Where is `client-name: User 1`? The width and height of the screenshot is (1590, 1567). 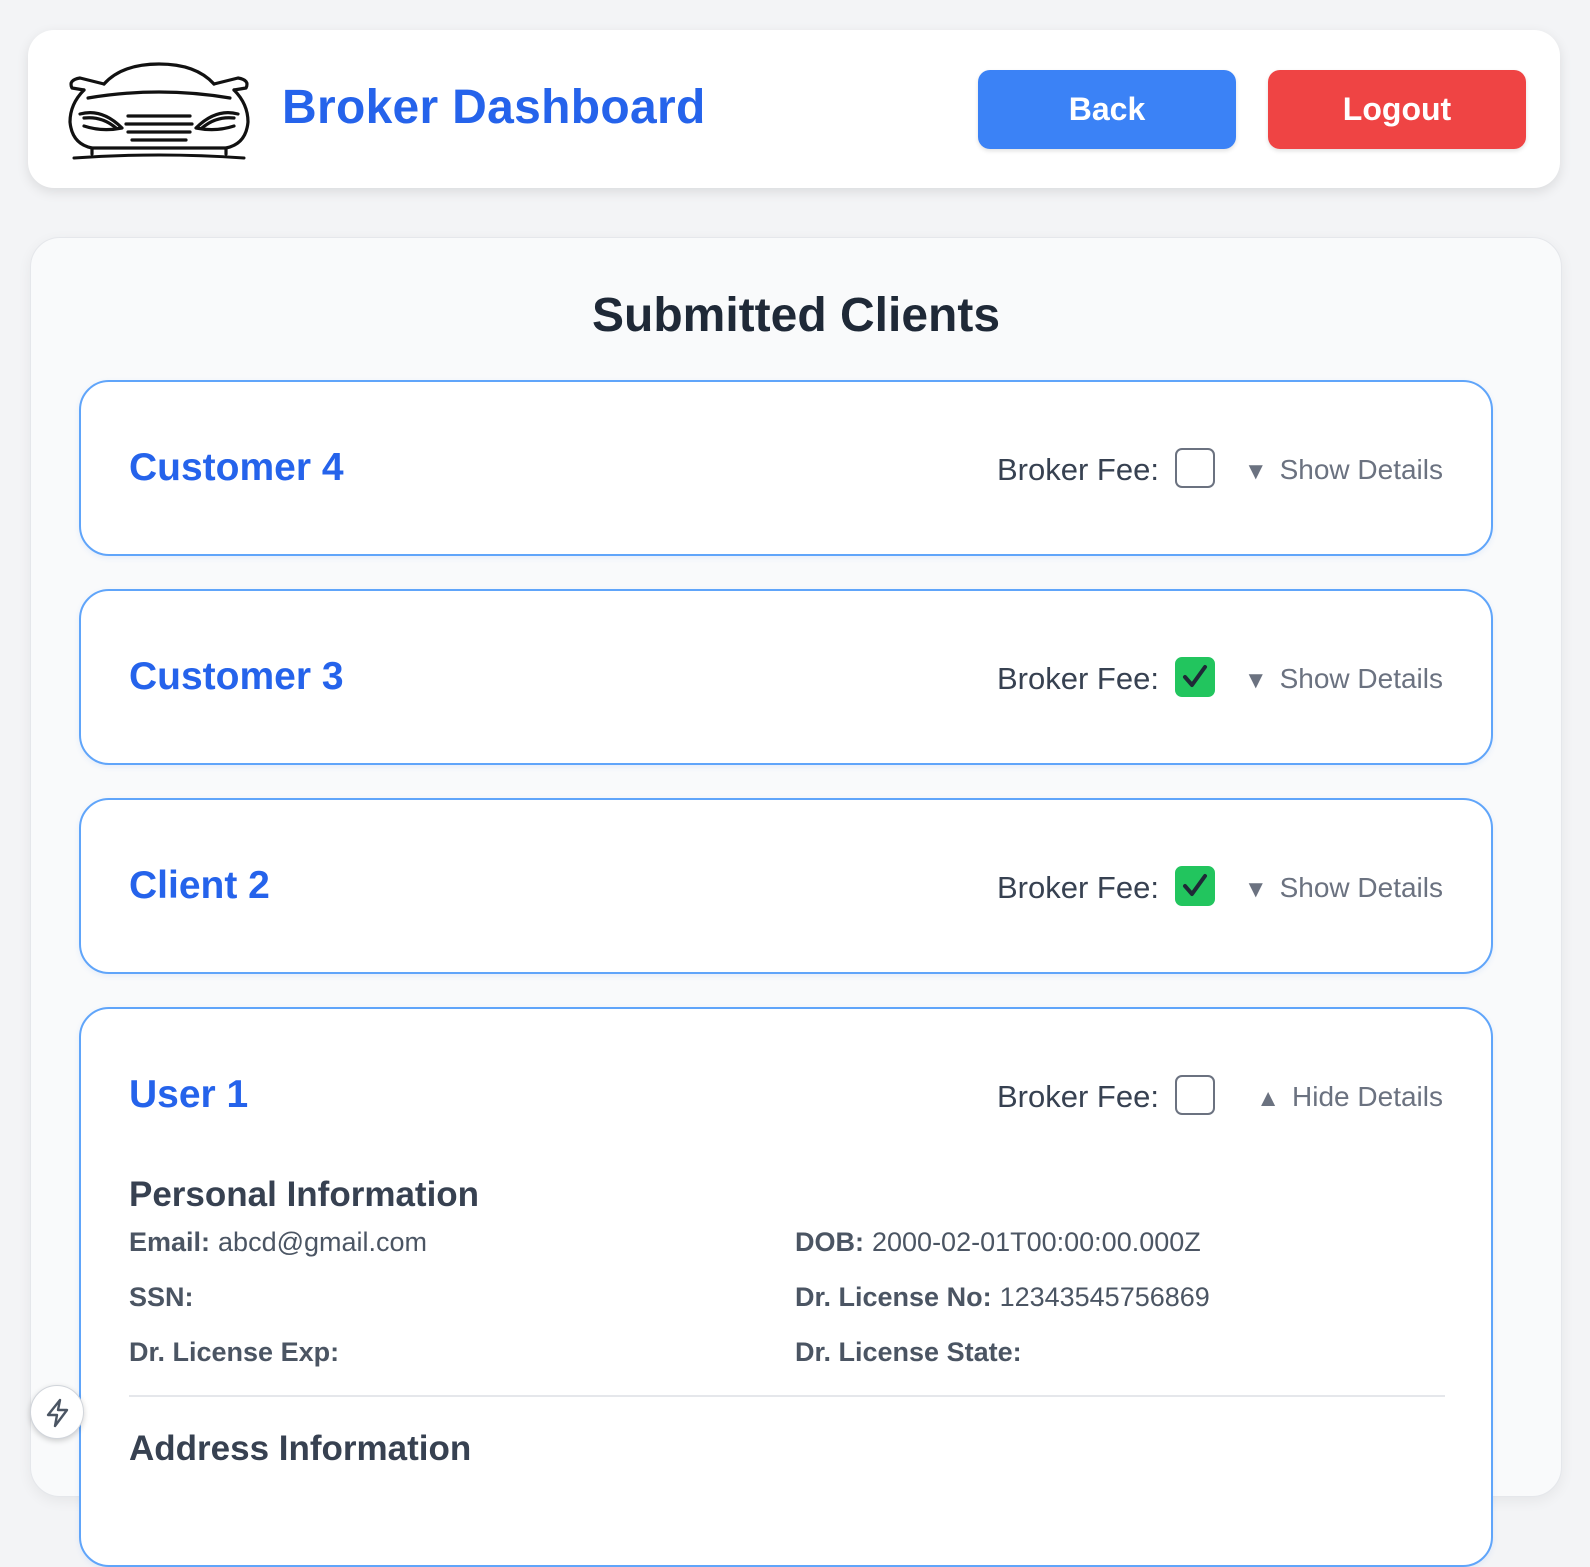 client-name: User 1 is located at coordinates (189, 1094).